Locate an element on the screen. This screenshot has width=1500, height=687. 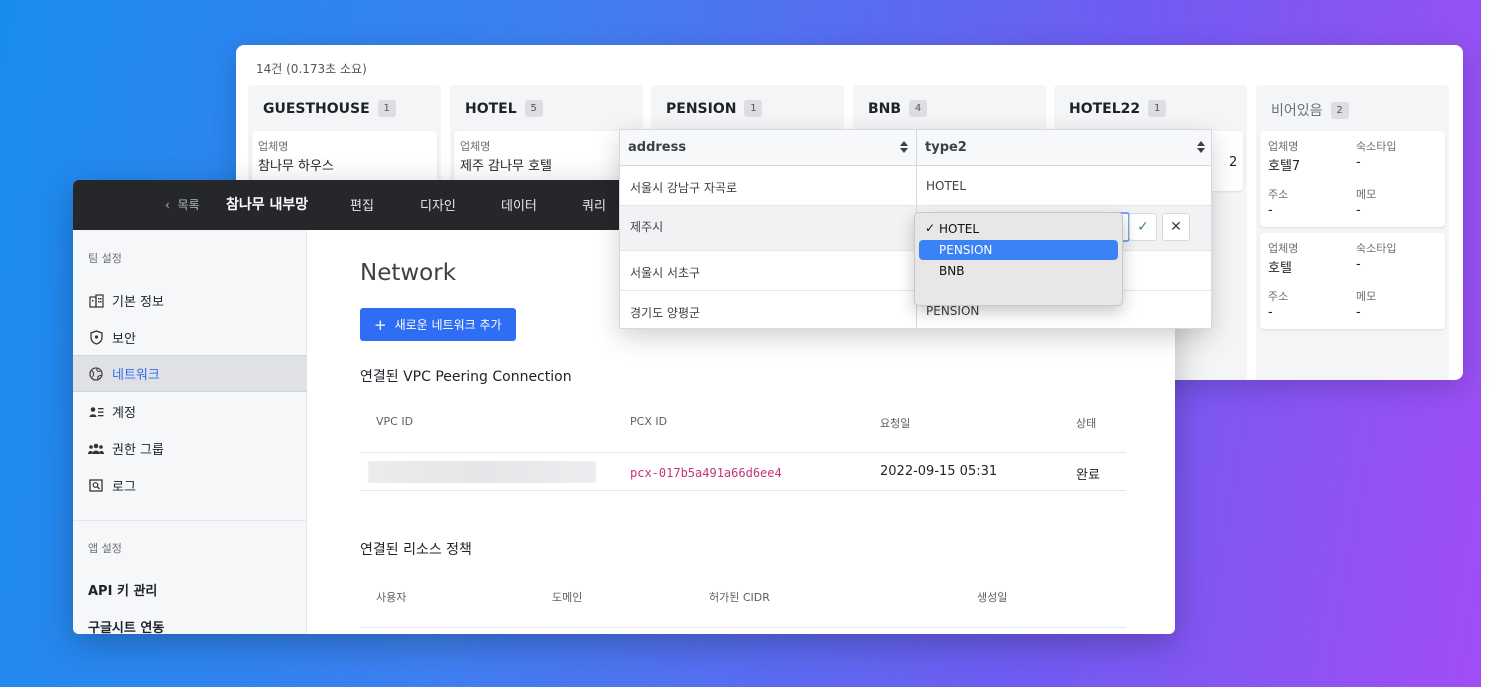
users-group-icon is located at coordinates (96, 449).